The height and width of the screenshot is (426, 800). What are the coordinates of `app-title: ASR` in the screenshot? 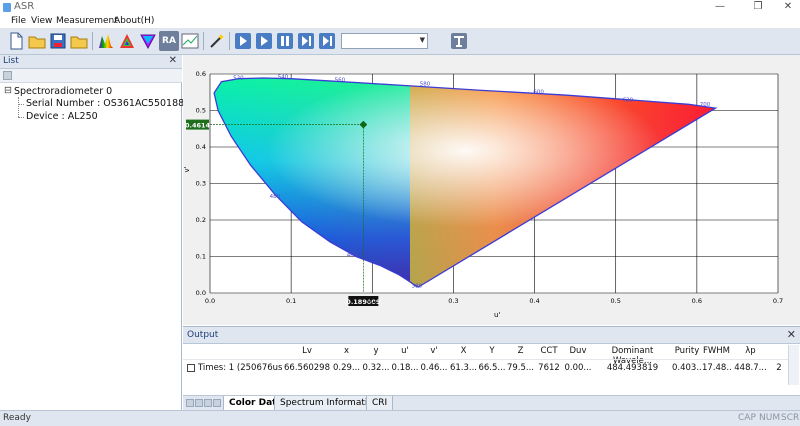 It's located at (24, 6).